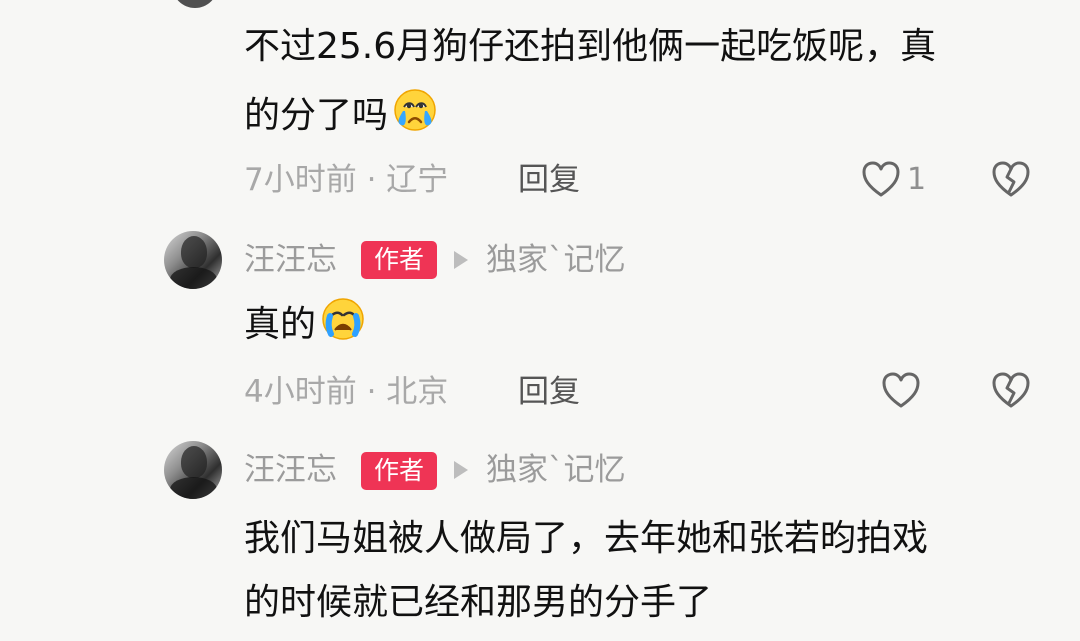  I want to click on partial-avatar, so click(195, 4).